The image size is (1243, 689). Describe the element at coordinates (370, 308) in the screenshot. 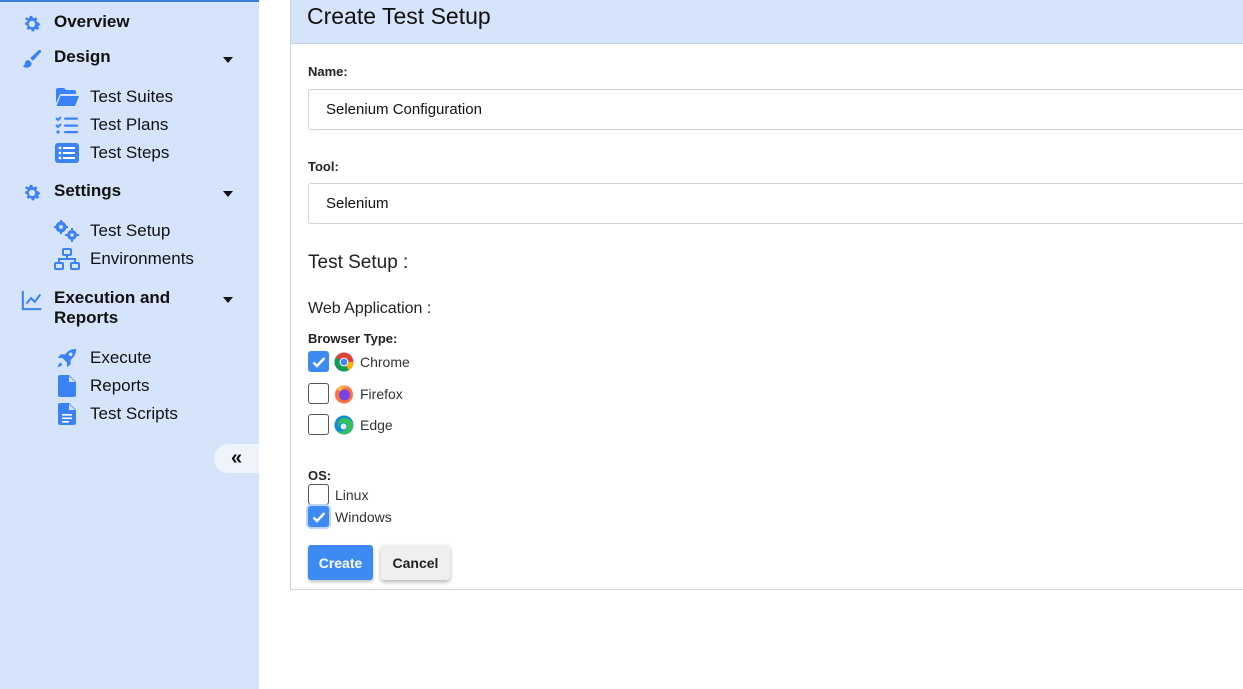

I see `web-application-heading: Web Application :` at that location.